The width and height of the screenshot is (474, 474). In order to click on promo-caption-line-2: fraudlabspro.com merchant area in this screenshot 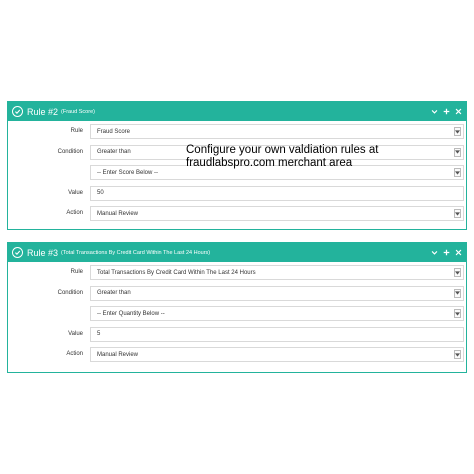, I will do `click(269, 163)`.